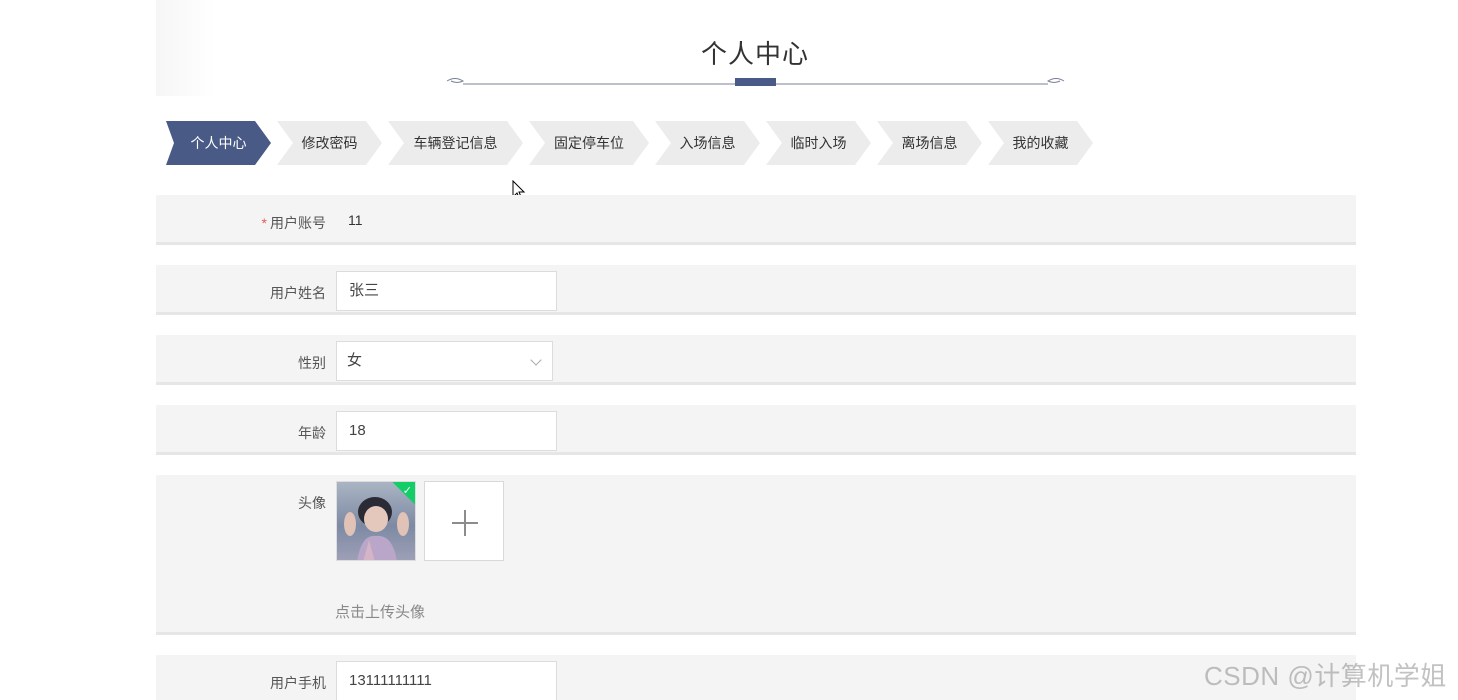 The width and height of the screenshot is (1458, 700). Describe the element at coordinates (446, 291) in the screenshot. I see `name-input: 张三` at that location.